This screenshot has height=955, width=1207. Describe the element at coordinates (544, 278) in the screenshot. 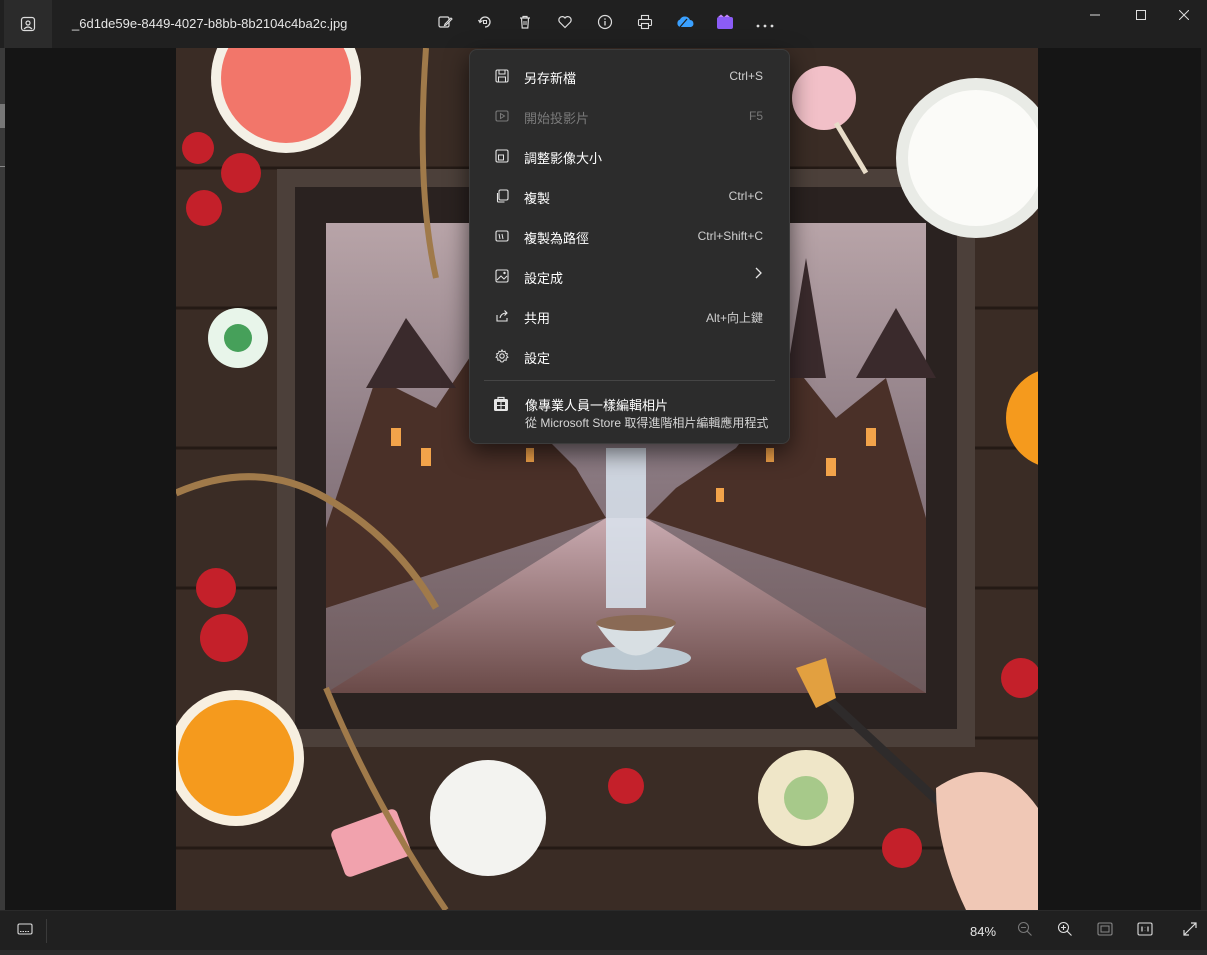

I see `menu-item-label: 設定成` at that location.